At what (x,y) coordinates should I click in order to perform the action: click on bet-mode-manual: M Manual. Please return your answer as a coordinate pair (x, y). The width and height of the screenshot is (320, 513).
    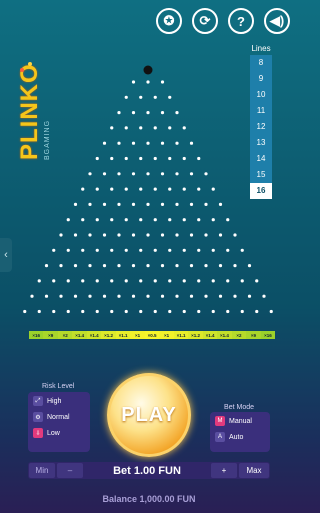
    Looking at the image, I should click on (240, 421).